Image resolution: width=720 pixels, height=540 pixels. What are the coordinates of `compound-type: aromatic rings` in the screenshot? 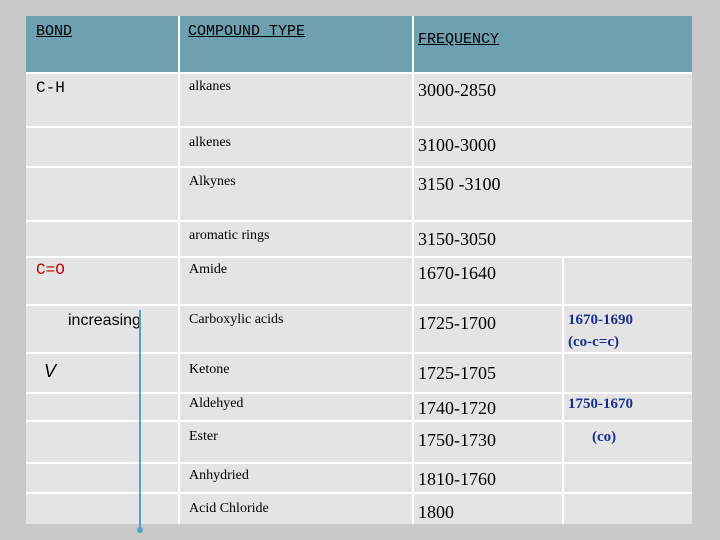 It's located at (229, 235).